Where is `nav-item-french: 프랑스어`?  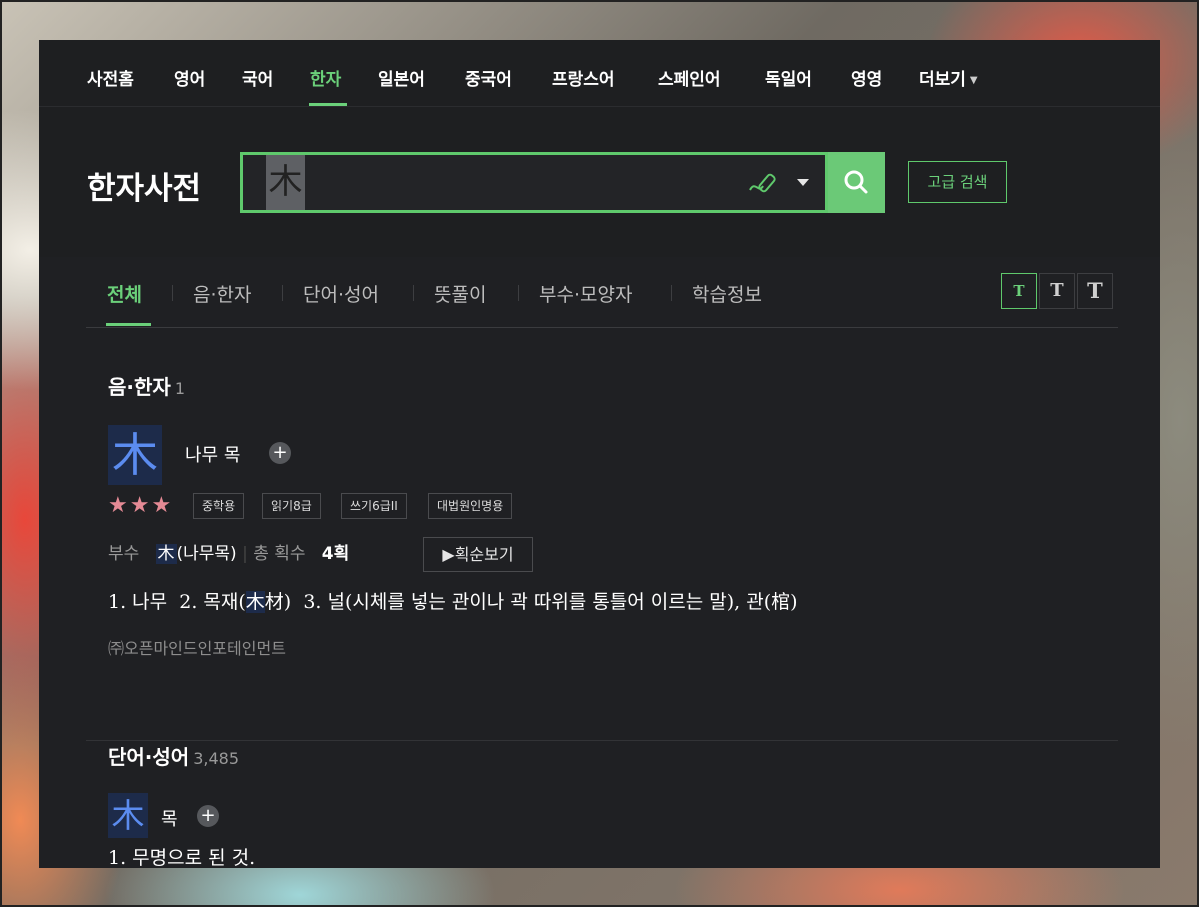
nav-item-french: 프랑스어 is located at coordinates (583, 77).